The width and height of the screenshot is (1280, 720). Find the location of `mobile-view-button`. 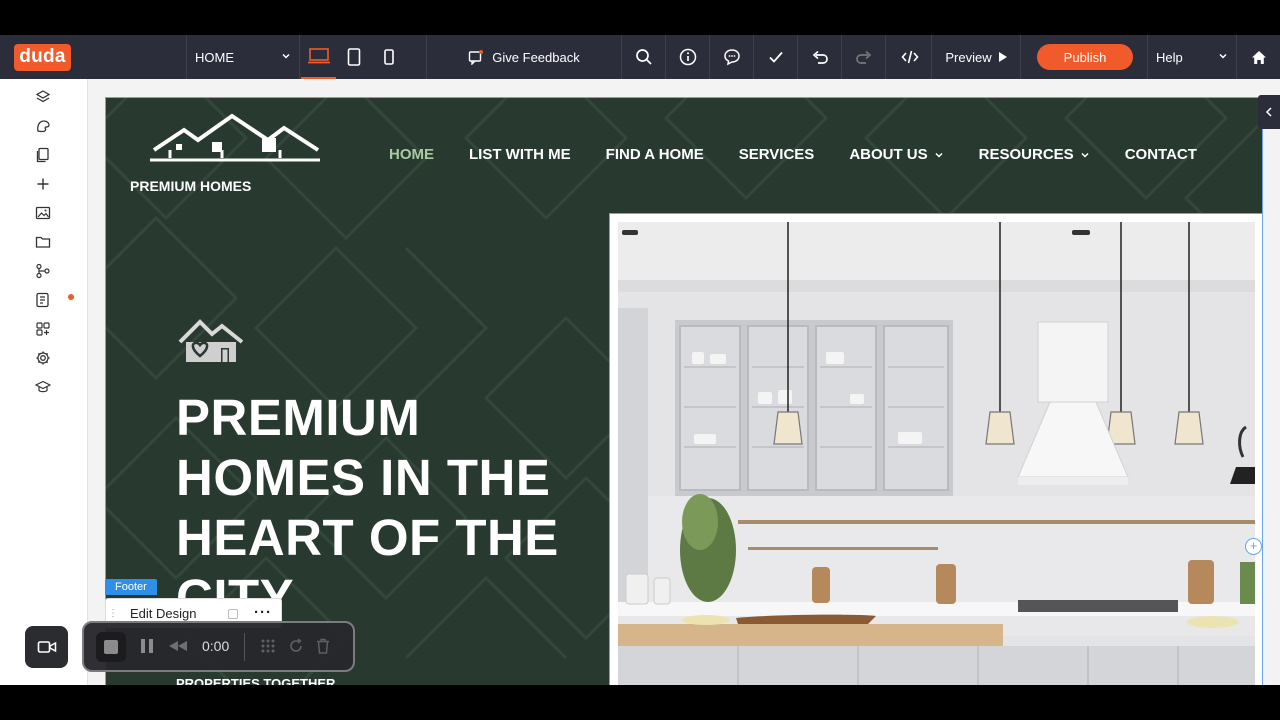

mobile-view-button is located at coordinates (388, 57).